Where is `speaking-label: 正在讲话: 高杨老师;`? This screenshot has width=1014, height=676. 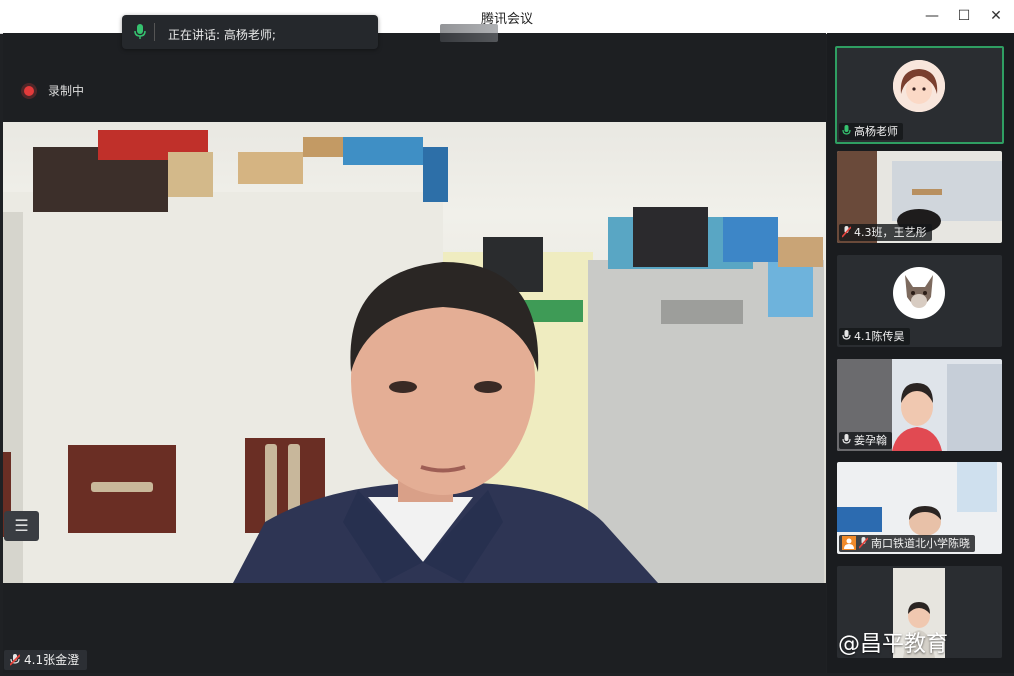 speaking-label: 正在讲话: 高杨老师; is located at coordinates (222, 35).